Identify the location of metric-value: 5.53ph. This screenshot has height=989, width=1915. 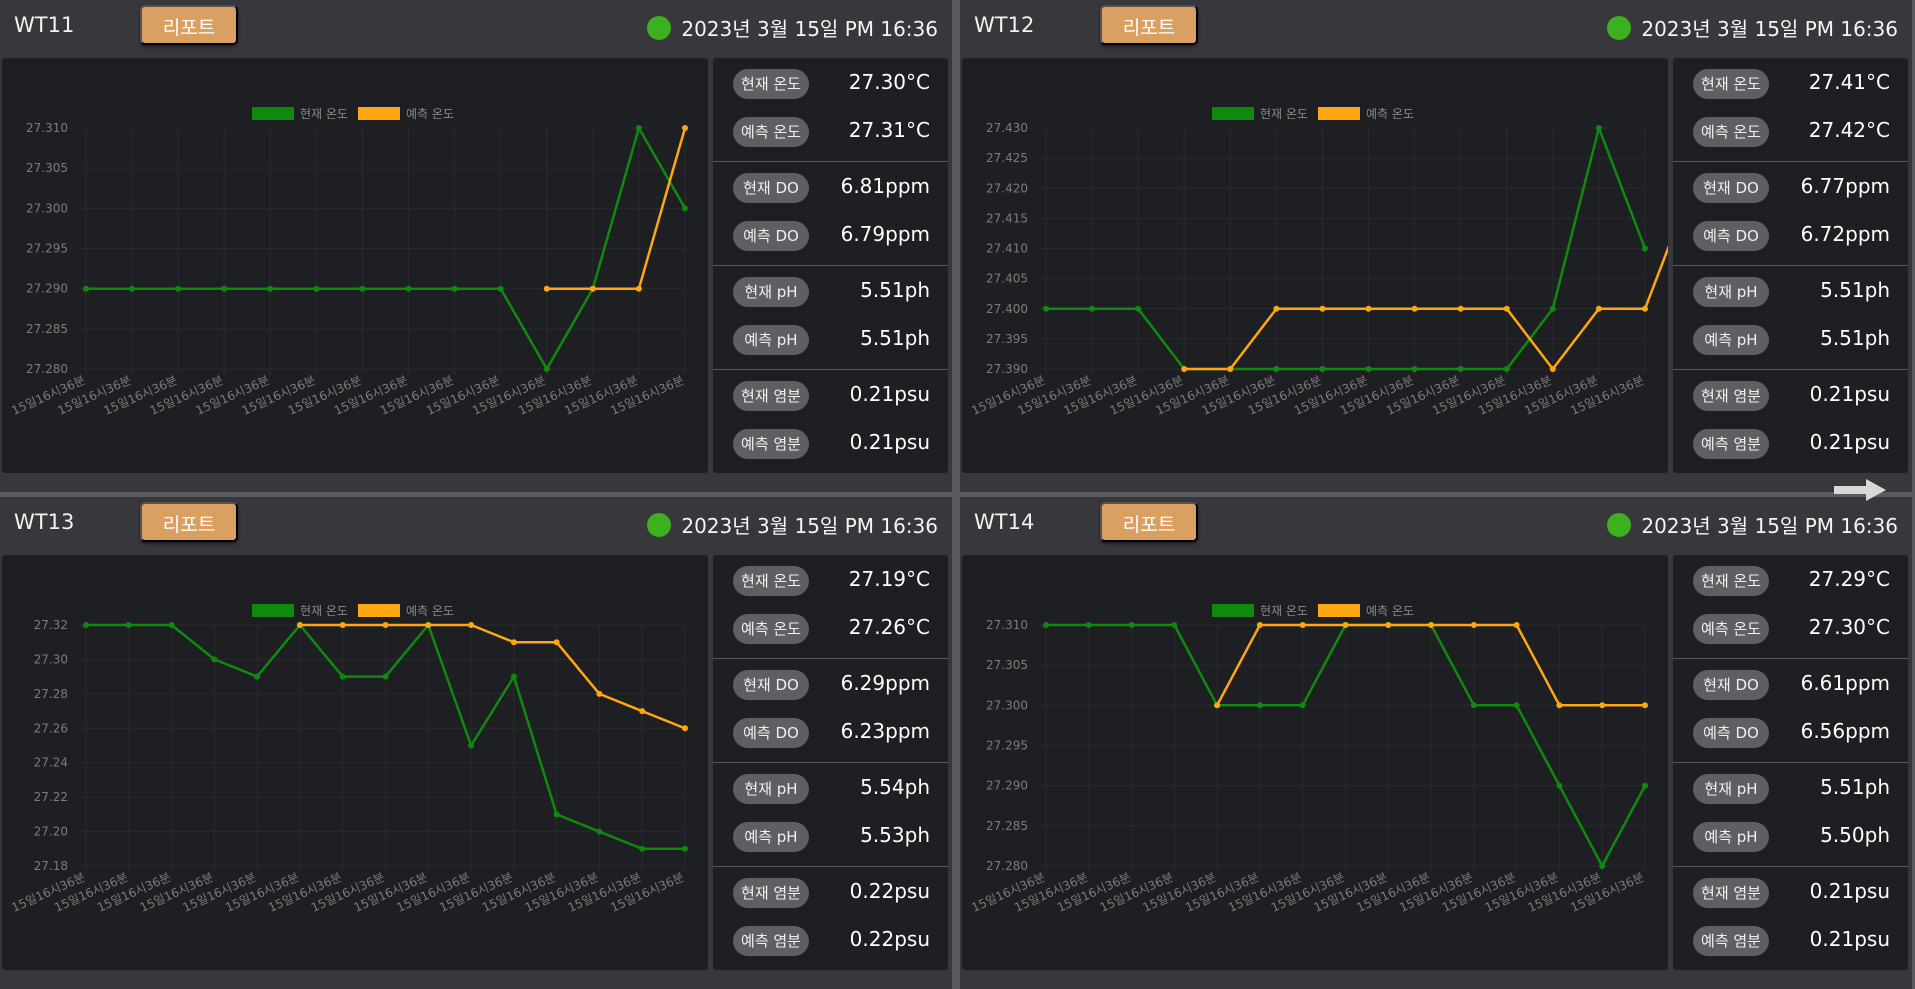
(895, 835).